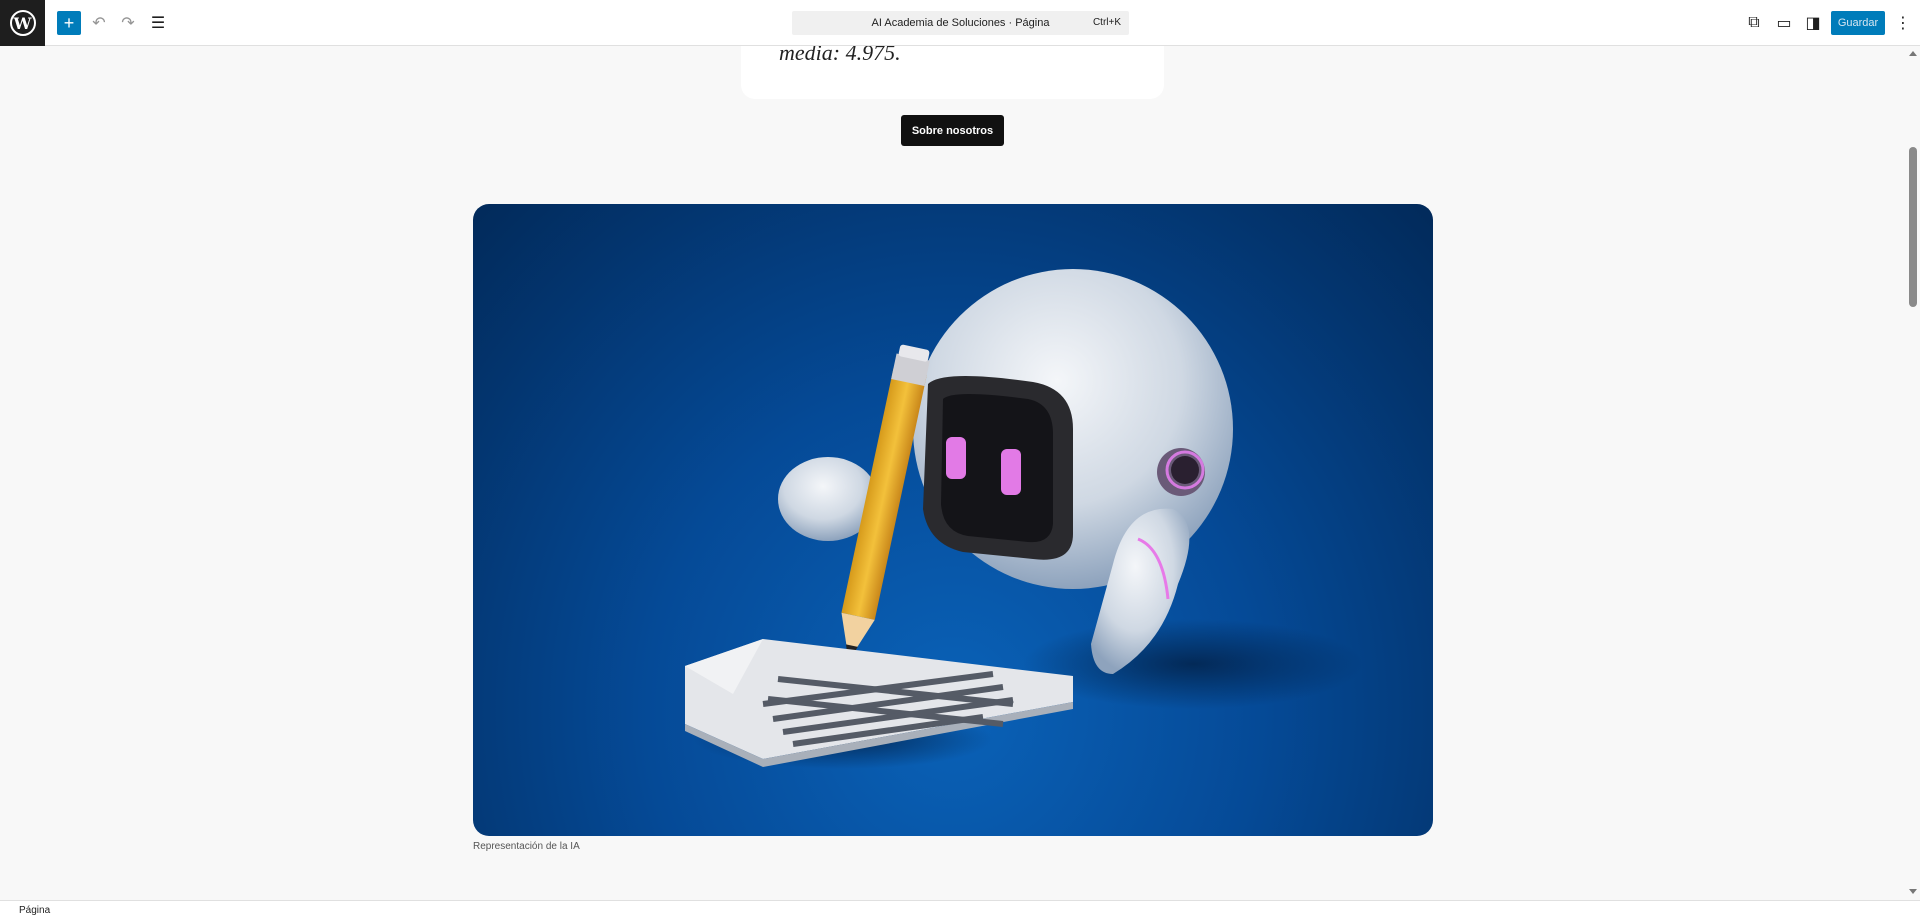  Describe the element at coordinates (1106, 22) in the screenshot. I see `command-shortcut: Ctrl+K` at that location.